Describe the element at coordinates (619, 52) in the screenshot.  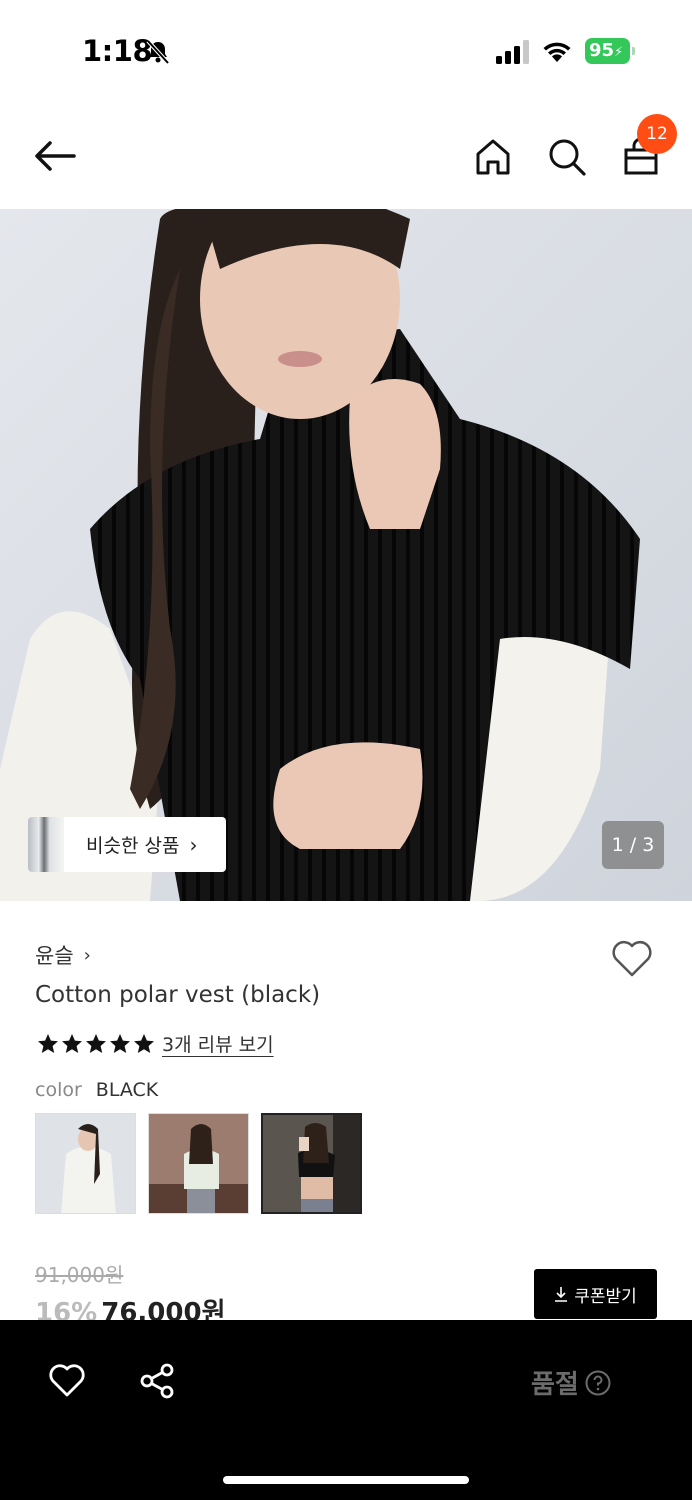
I see `charging-icon: ⚡` at that location.